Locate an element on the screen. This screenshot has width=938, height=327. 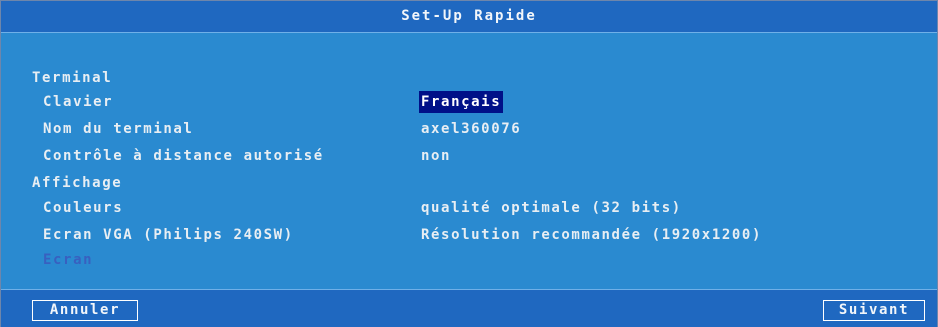
screen-label: Ecran is located at coordinates (68, 260).